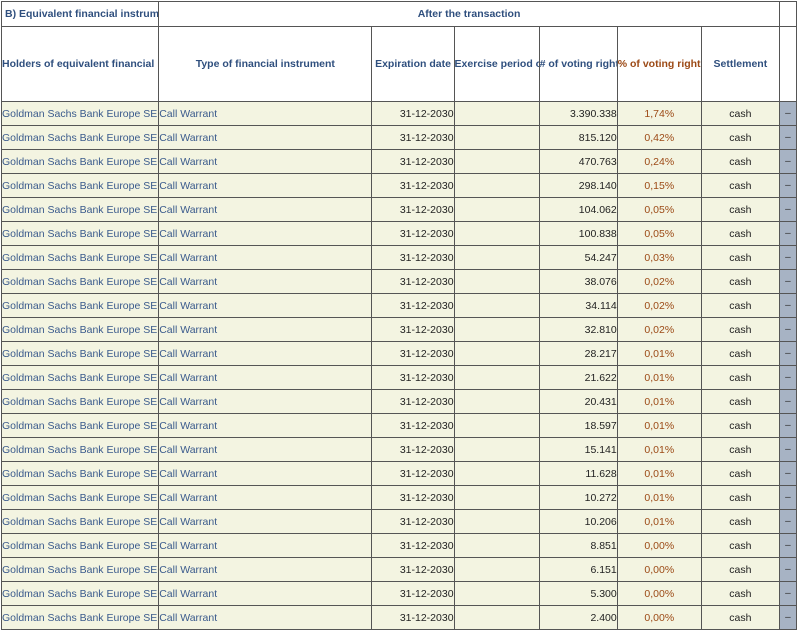  I want to click on col-header-settlement: Settlement, so click(740, 64).